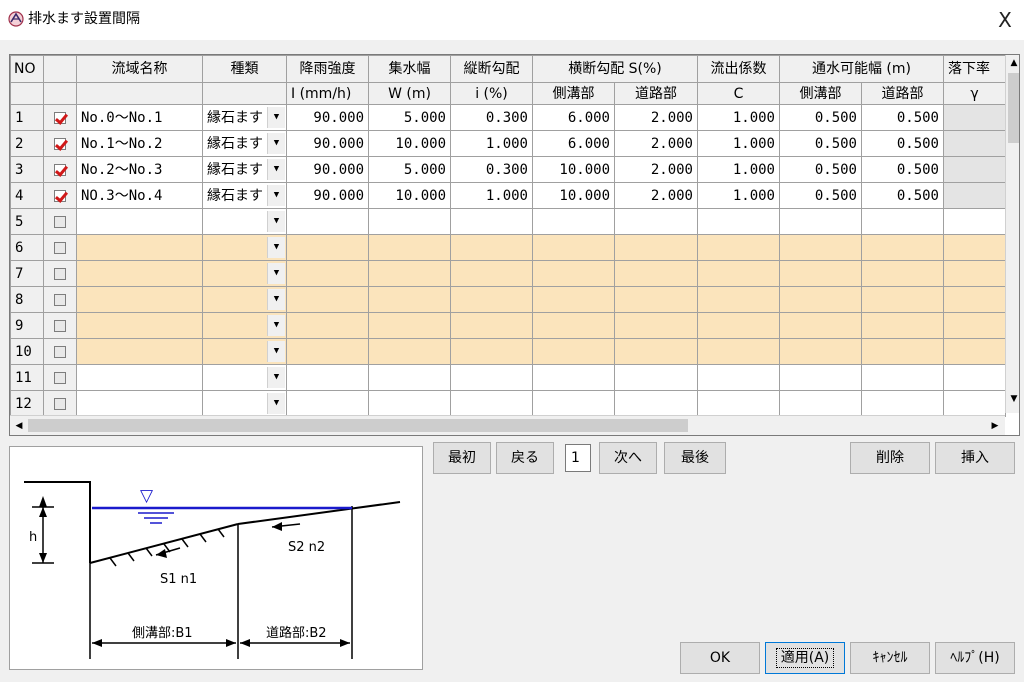  Describe the element at coordinates (491, 195) in the screenshot. I see `cell-i: 1.000` at that location.